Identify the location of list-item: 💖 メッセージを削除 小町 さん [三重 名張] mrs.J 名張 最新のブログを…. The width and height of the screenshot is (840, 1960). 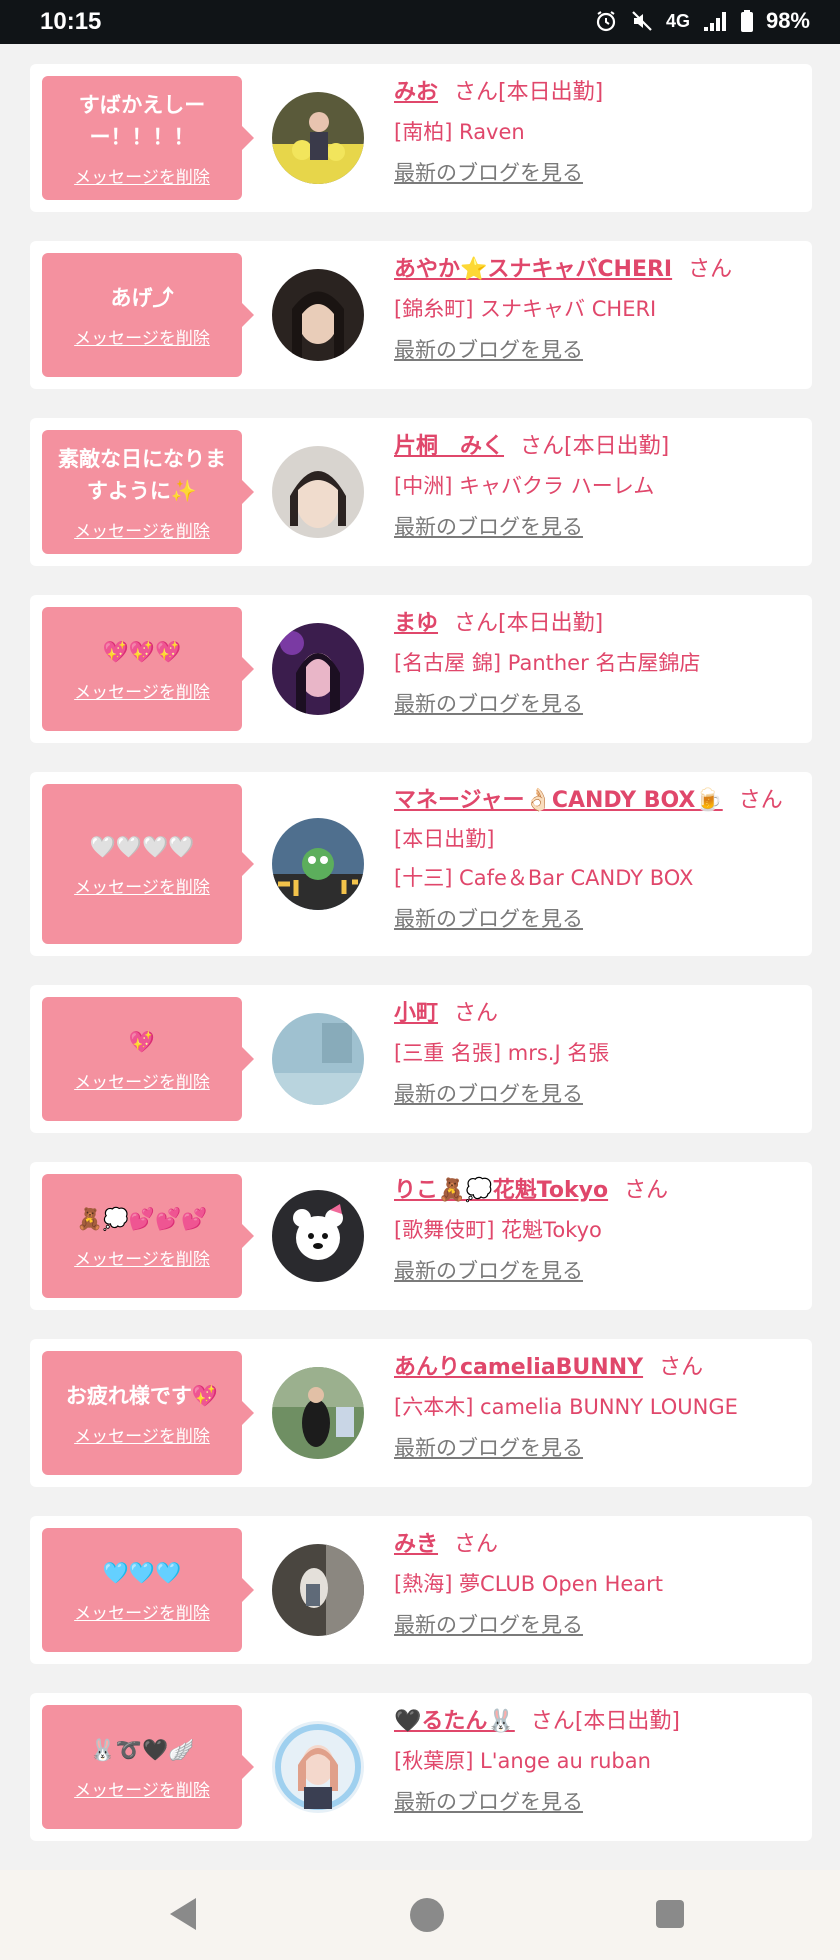
(421, 1059).